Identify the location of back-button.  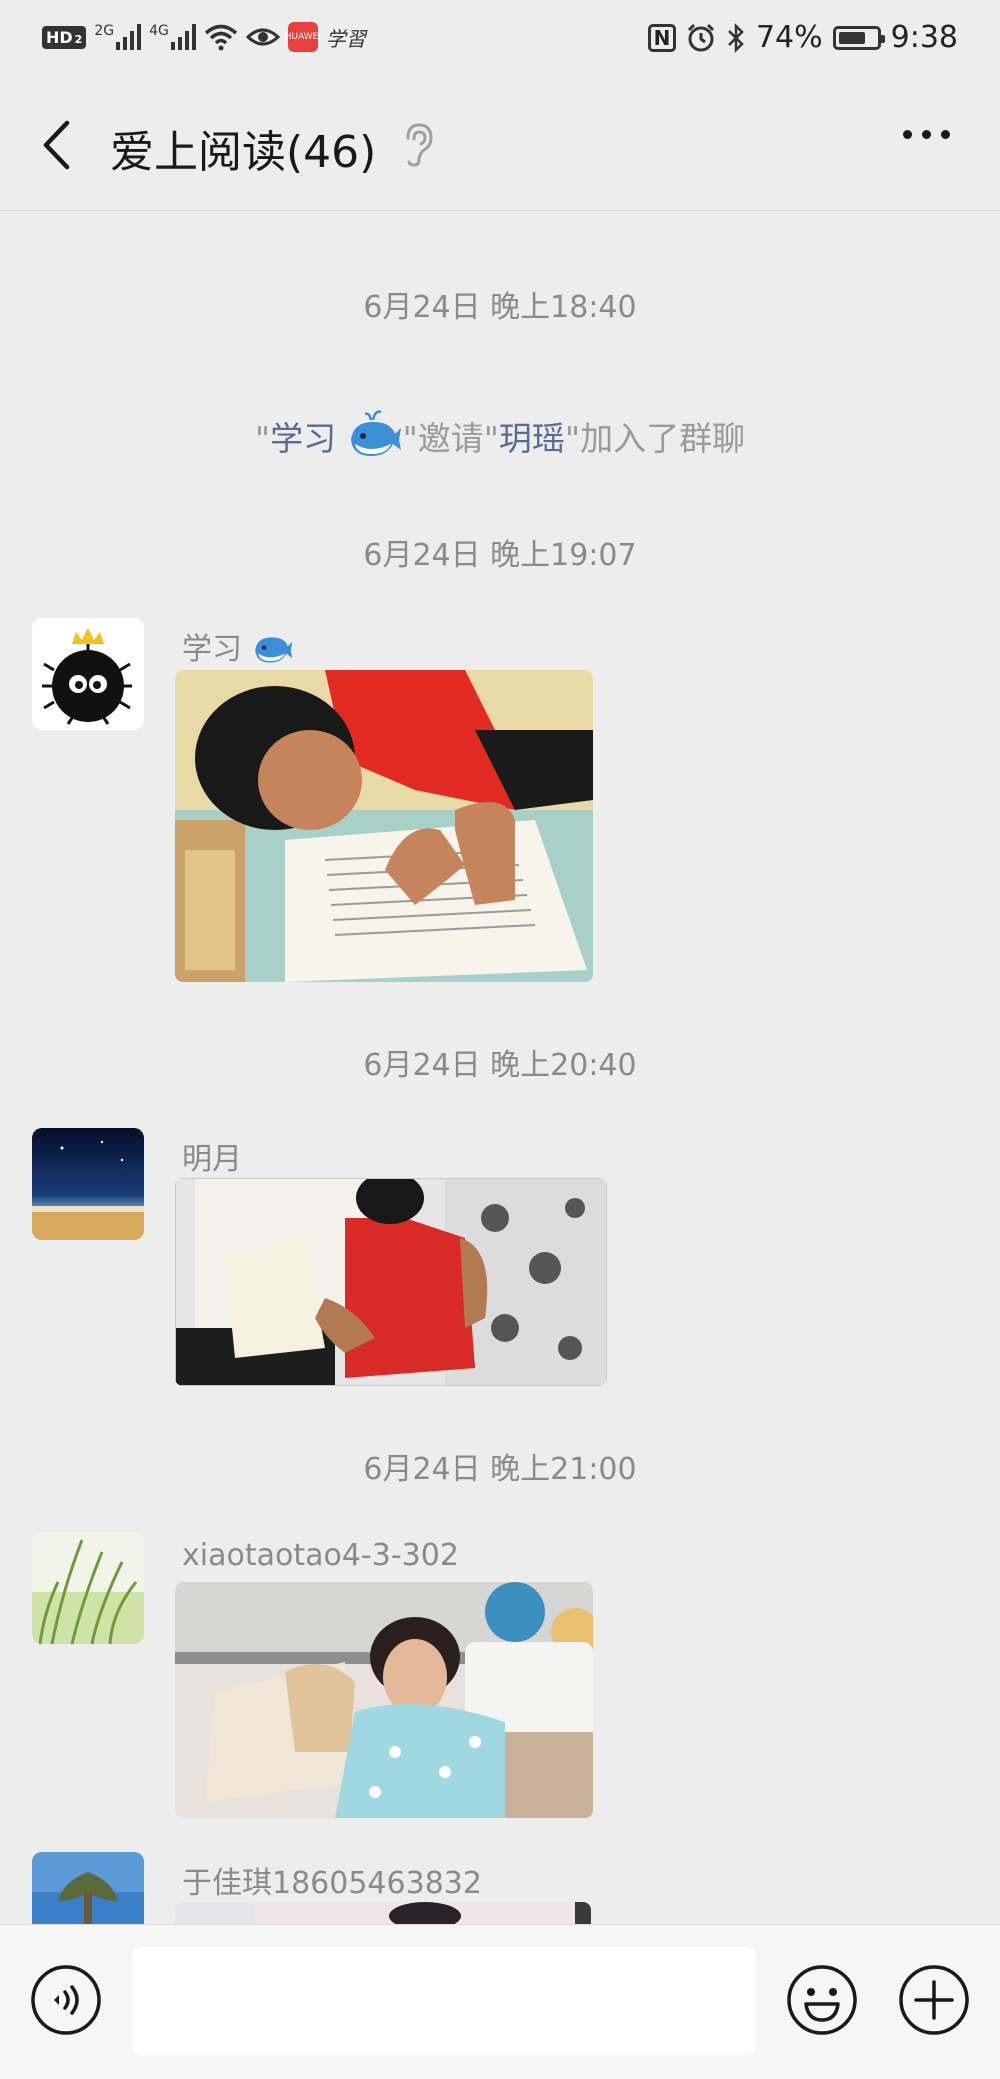
(56, 145).